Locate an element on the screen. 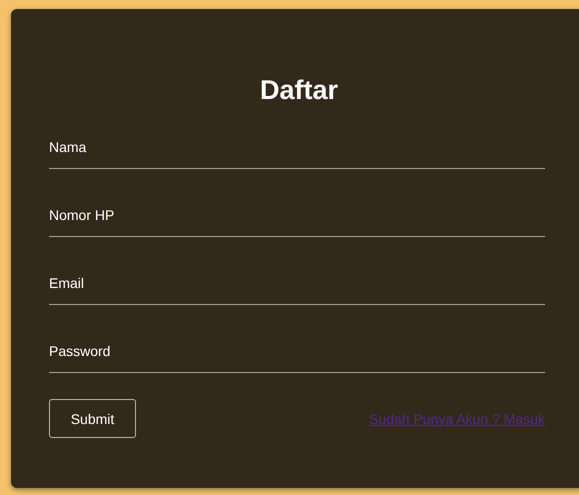 This screenshot has width=579, height=495. form-title: Daftar is located at coordinates (299, 90).